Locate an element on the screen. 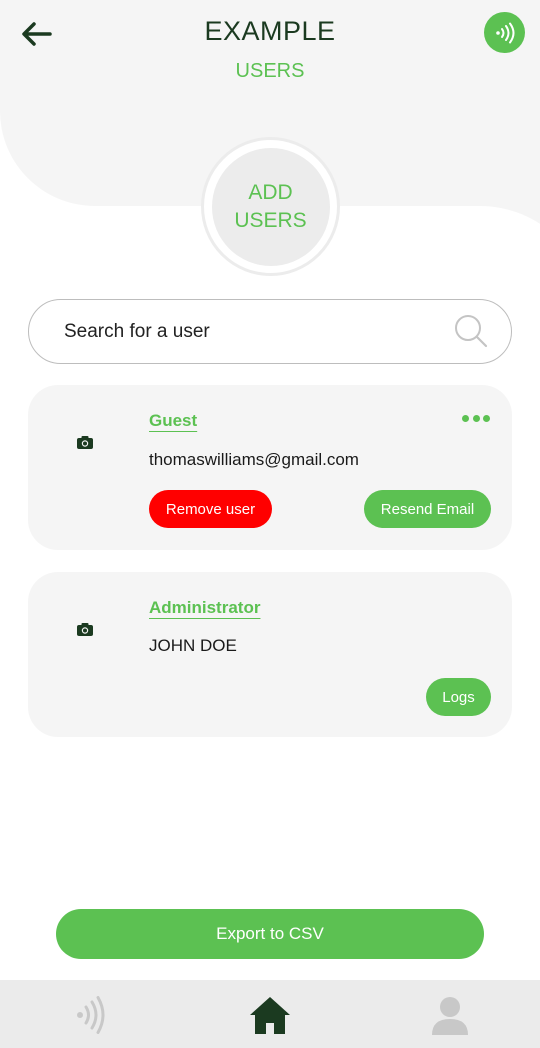 Image resolution: width=540 pixels, height=1048 pixels. nav-home is located at coordinates (270, 1015).